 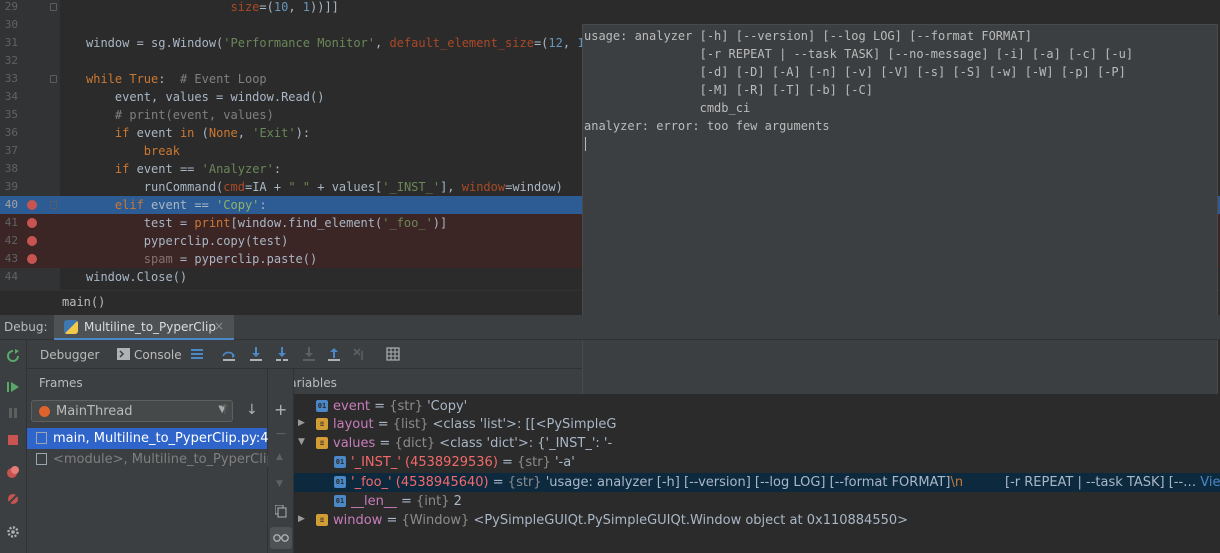 What do you see at coordinates (71, 354) in the screenshot?
I see `tab-debugger: Debugger` at bounding box center [71, 354].